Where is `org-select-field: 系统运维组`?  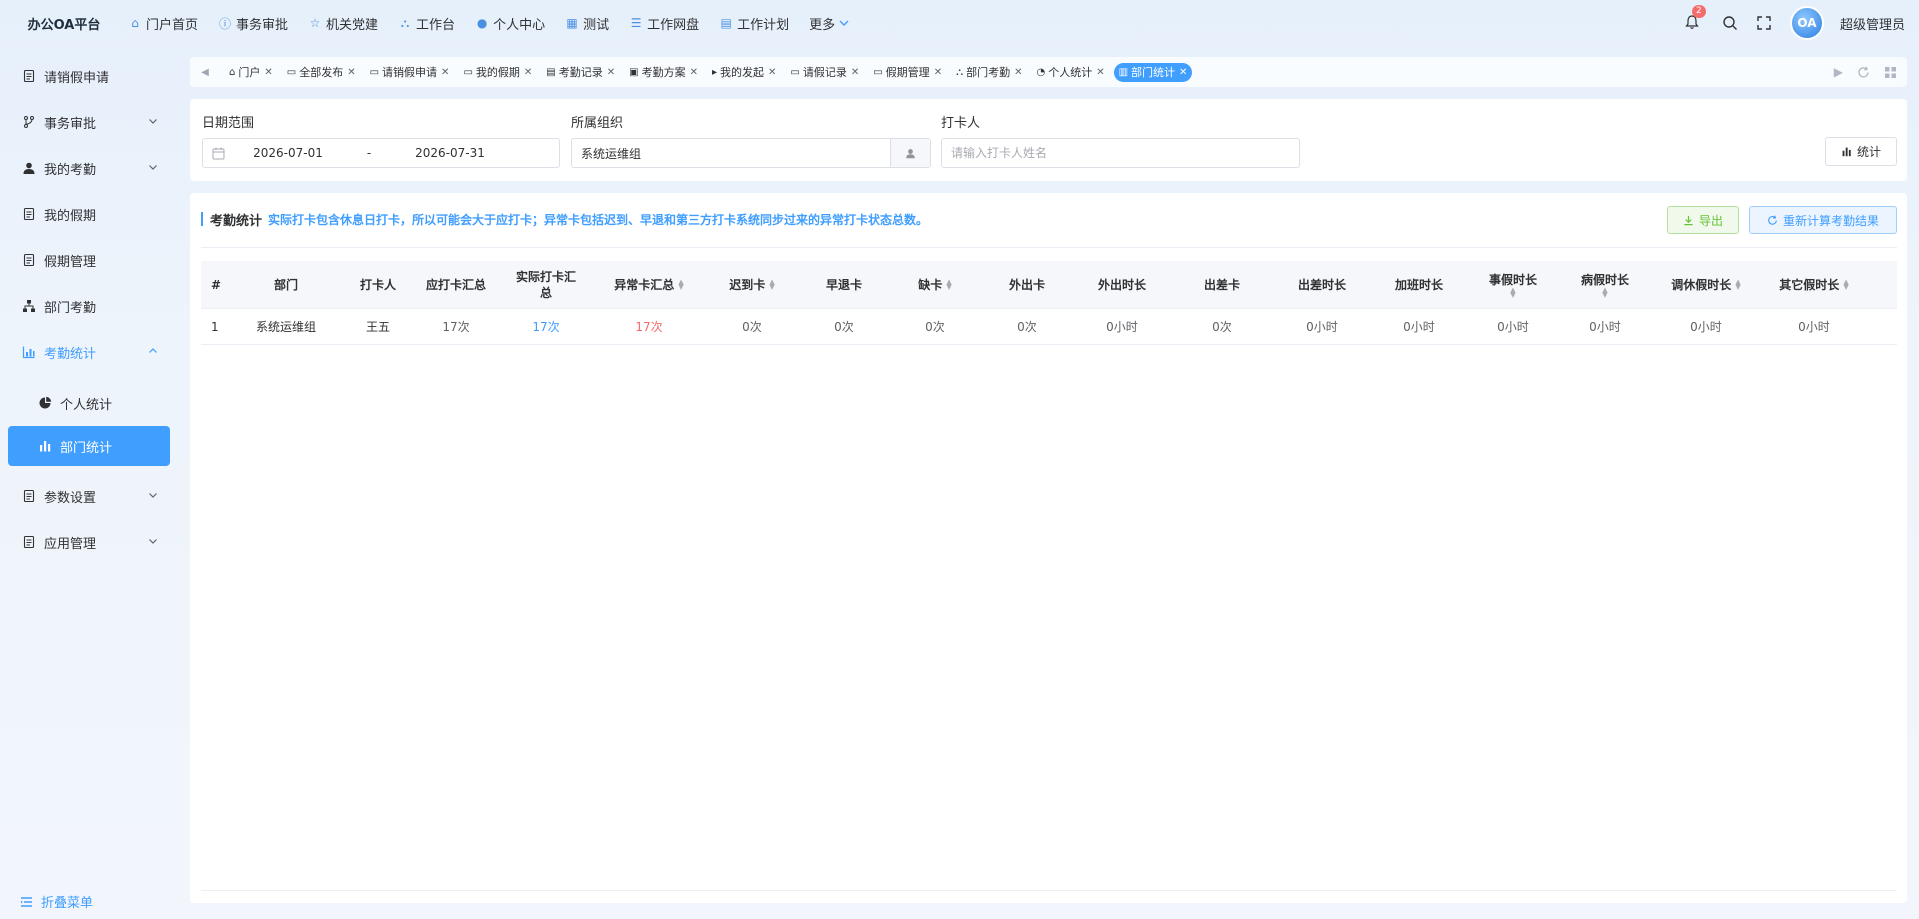
org-select-field: 系统运维组 is located at coordinates (751, 153).